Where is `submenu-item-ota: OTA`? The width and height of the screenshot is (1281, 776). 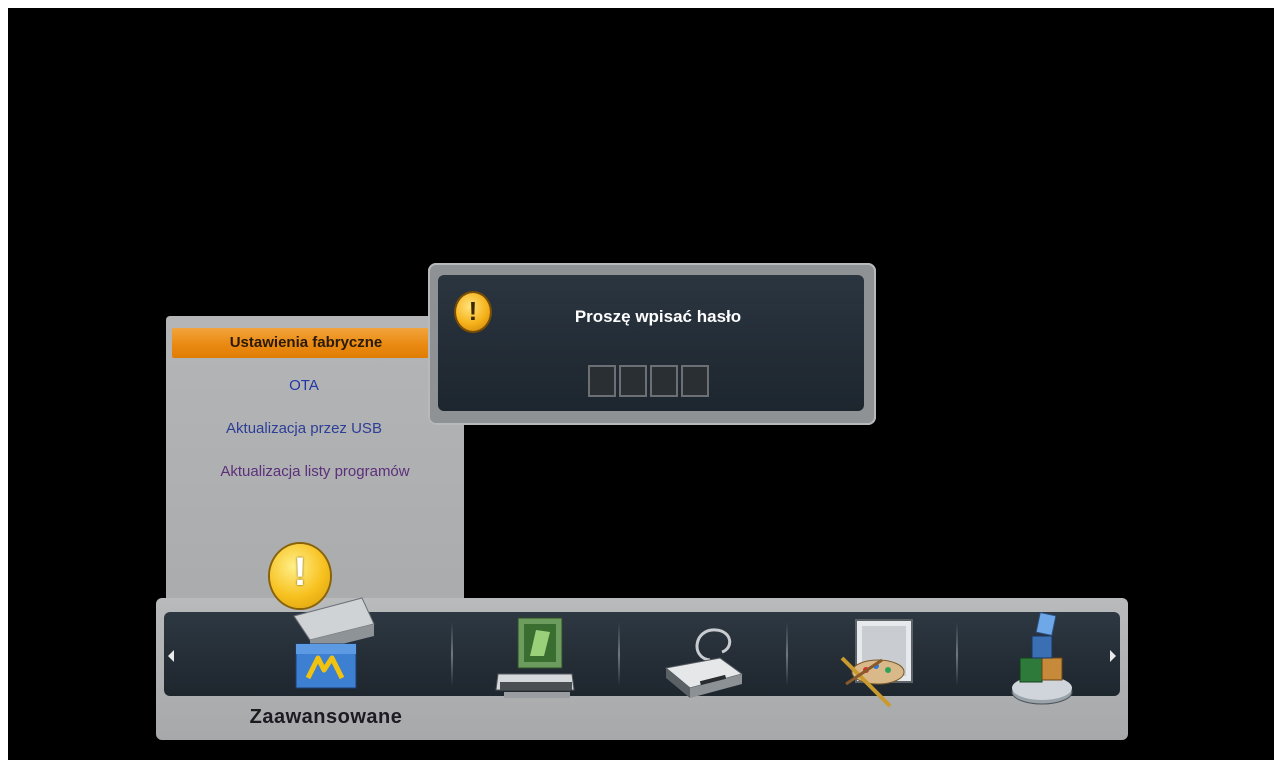
submenu-item-ota: OTA is located at coordinates (304, 386).